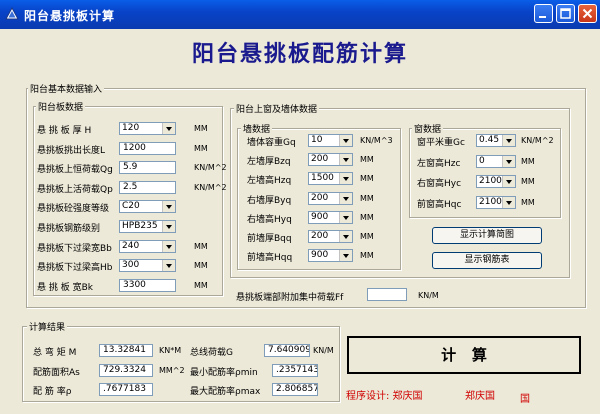 The width and height of the screenshot is (600, 414). Describe the element at coordinates (317, 140) in the screenshot. I see `field-value: 10` at that location.